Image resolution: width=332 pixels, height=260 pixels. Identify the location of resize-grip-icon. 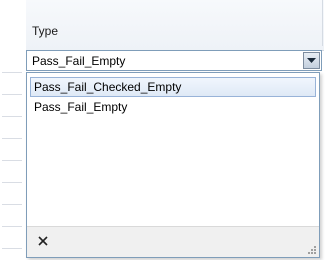
(312, 250).